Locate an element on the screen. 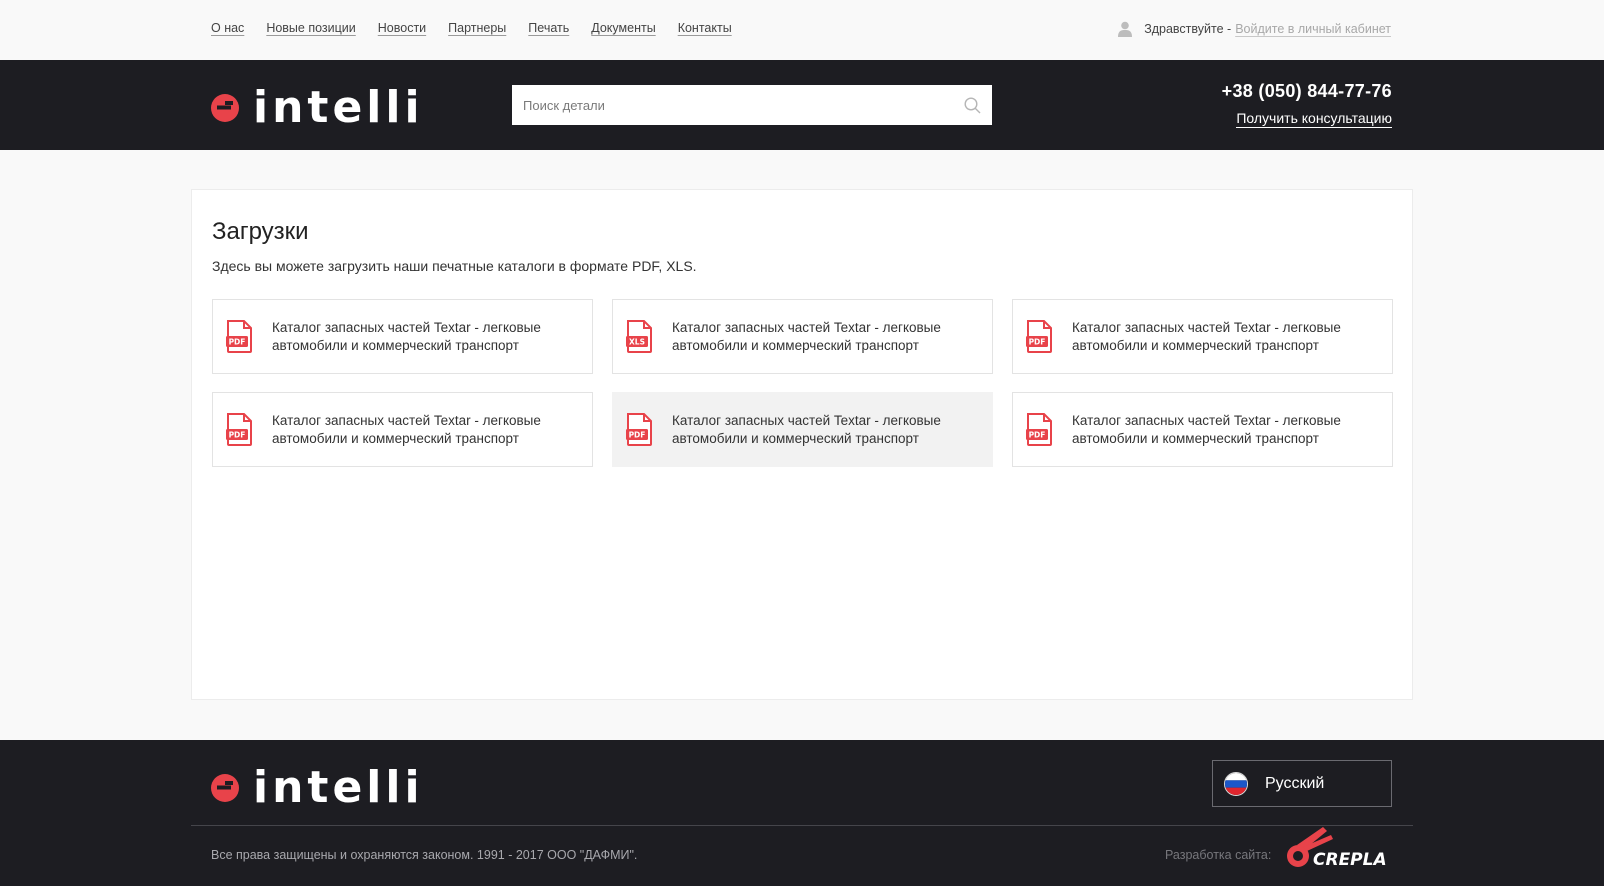  footer-divider is located at coordinates (802, 825).